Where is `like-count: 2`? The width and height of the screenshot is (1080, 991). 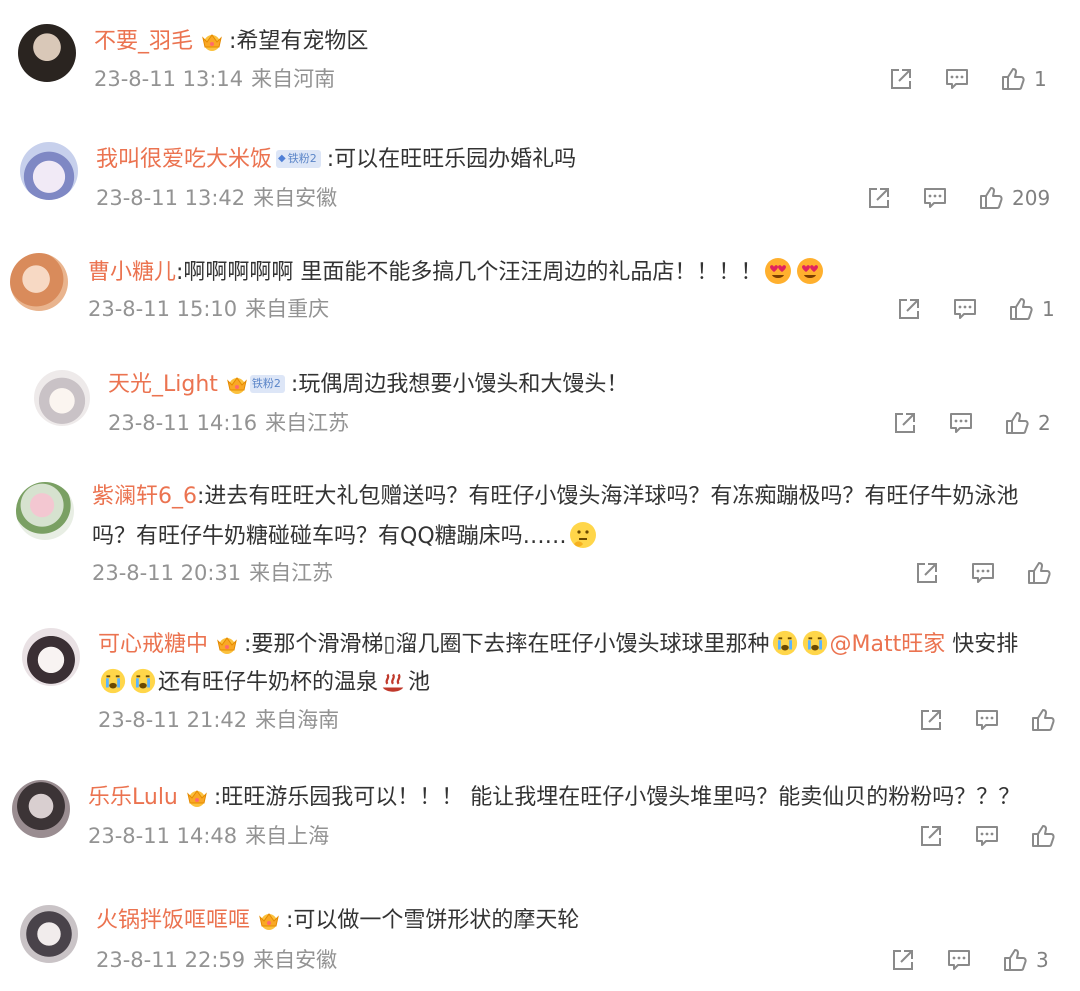 like-count: 2 is located at coordinates (1044, 423).